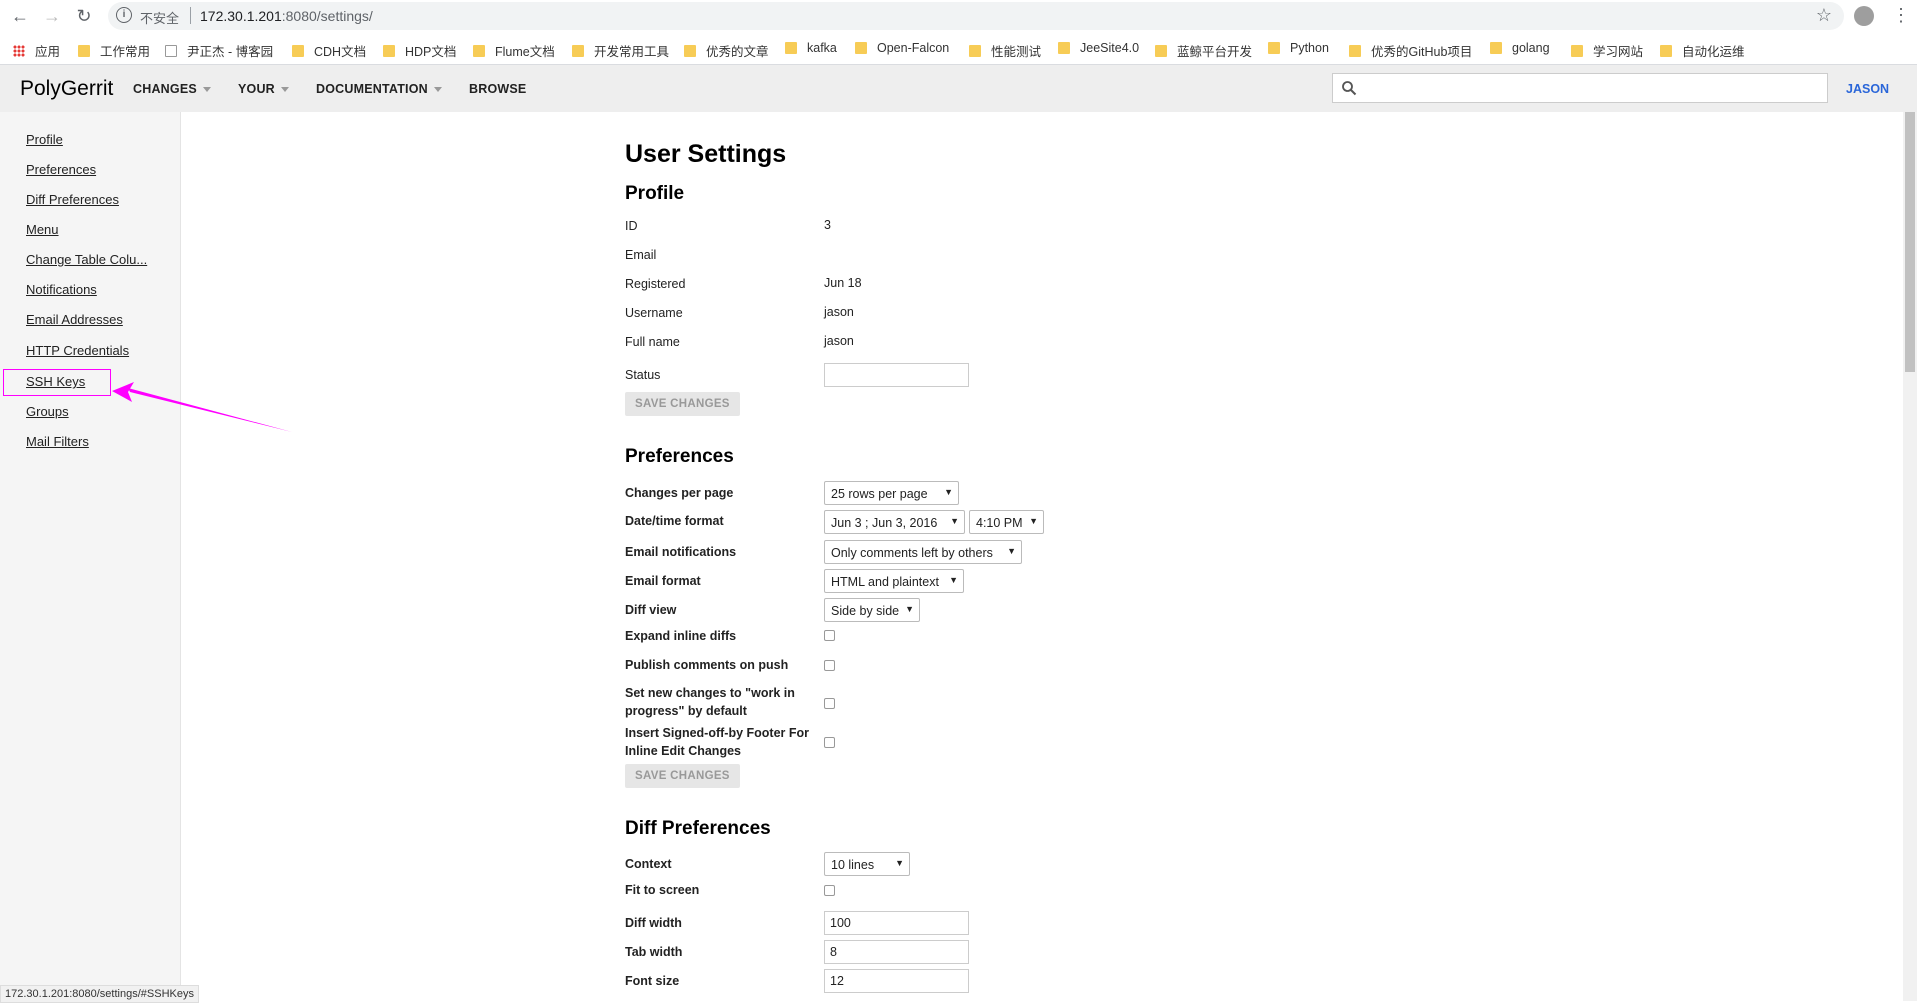  I want to click on bookmark-item: golang, so click(1520, 48).